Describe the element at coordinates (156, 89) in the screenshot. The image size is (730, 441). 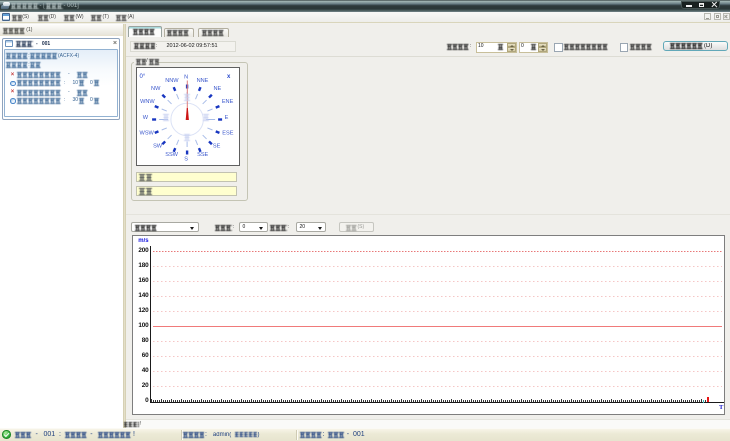
I see `svg-text: NW` at that location.